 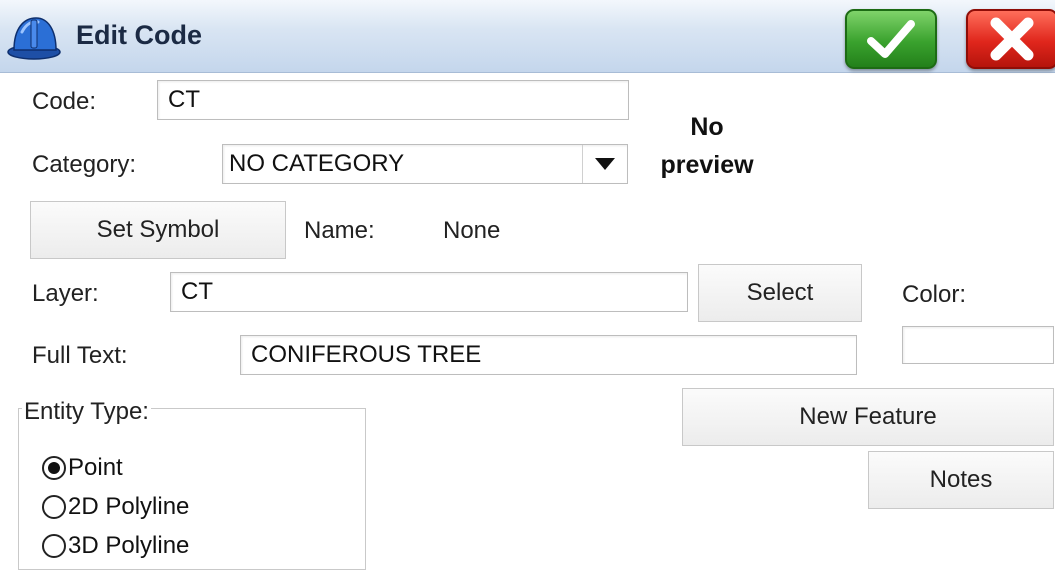 What do you see at coordinates (84, 164) in the screenshot?
I see `category-label: Category:` at bounding box center [84, 164].